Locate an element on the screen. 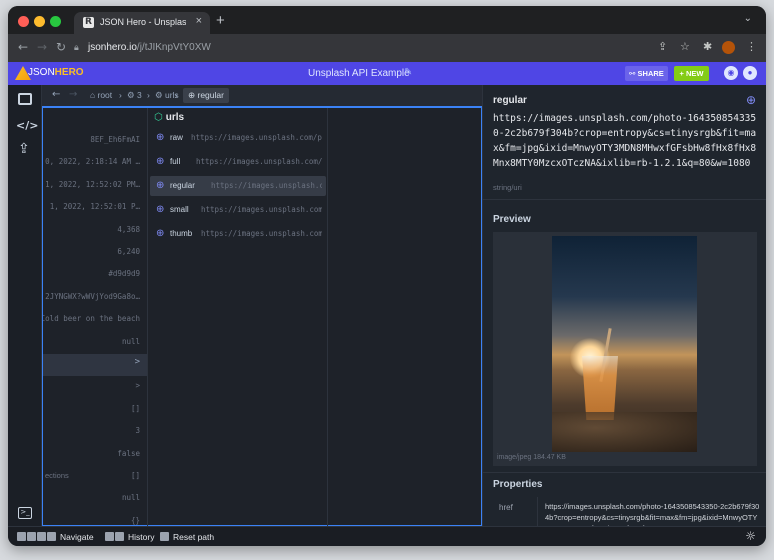 The width and height of the screenshot is (774, 560). column-row-value: > is located at coordinates (137, 386).